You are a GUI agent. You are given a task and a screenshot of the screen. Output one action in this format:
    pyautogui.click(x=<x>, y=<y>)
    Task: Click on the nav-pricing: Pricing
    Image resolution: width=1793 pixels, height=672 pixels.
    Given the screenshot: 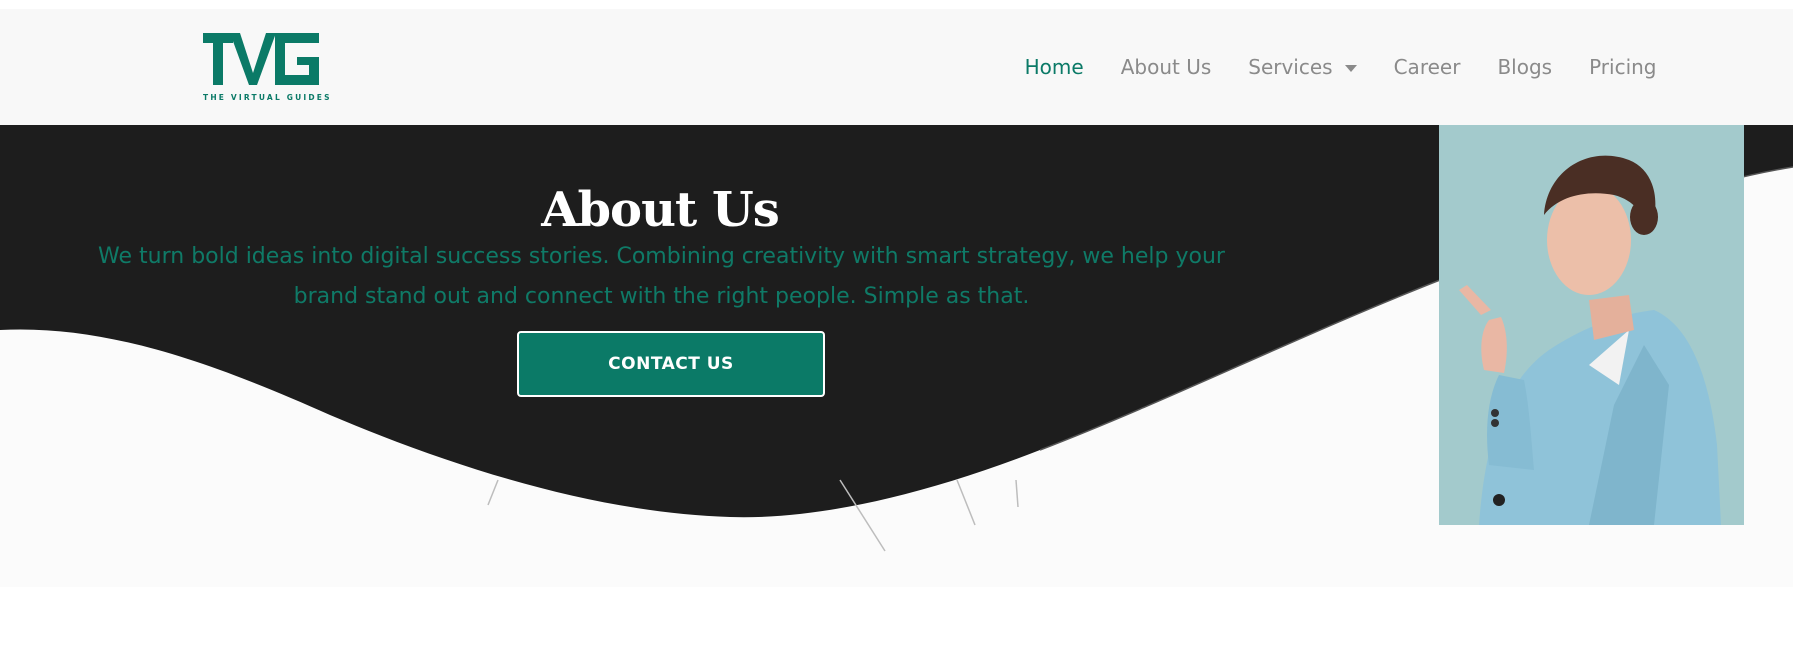 What is the action you would take?
    pyautogui.click(x=1623, y=67)
    